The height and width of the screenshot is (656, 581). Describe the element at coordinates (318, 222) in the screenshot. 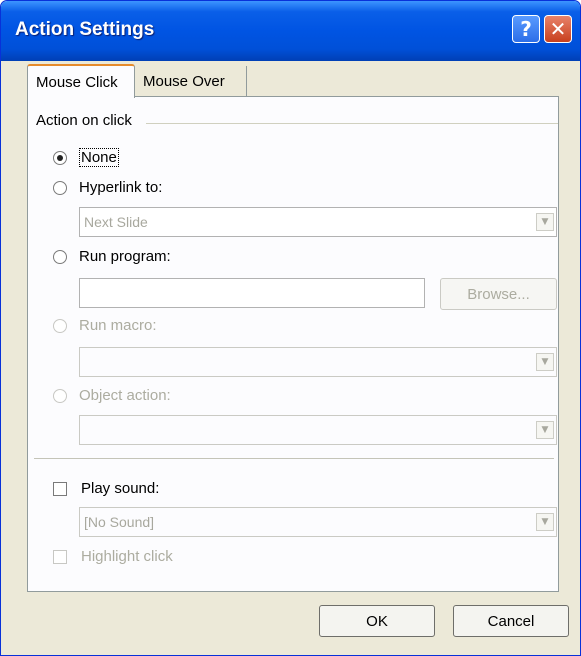

I see `hyperlink-dropdown: Next Slide ▼` at that location.